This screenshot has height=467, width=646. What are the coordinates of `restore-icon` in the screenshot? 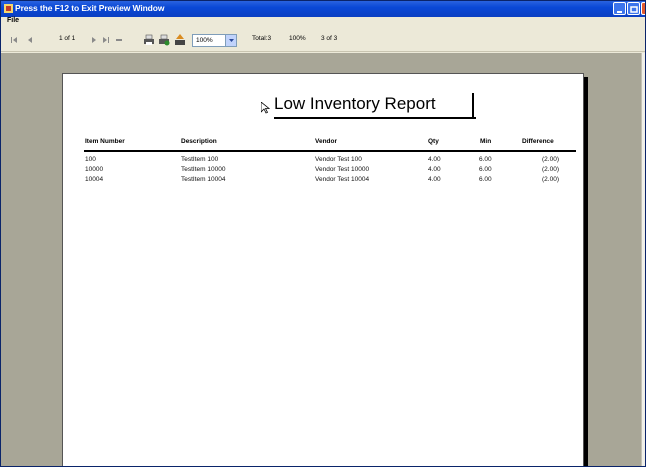 It's located at (634, 9).